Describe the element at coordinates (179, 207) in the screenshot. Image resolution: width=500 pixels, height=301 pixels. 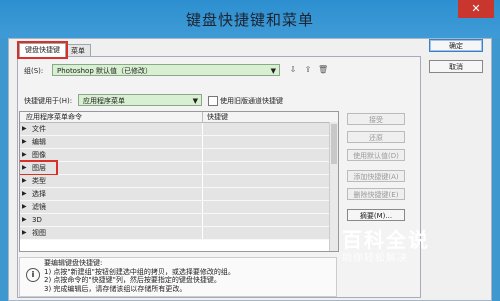
I see `table-row: ▶ 滤镜` at that location.